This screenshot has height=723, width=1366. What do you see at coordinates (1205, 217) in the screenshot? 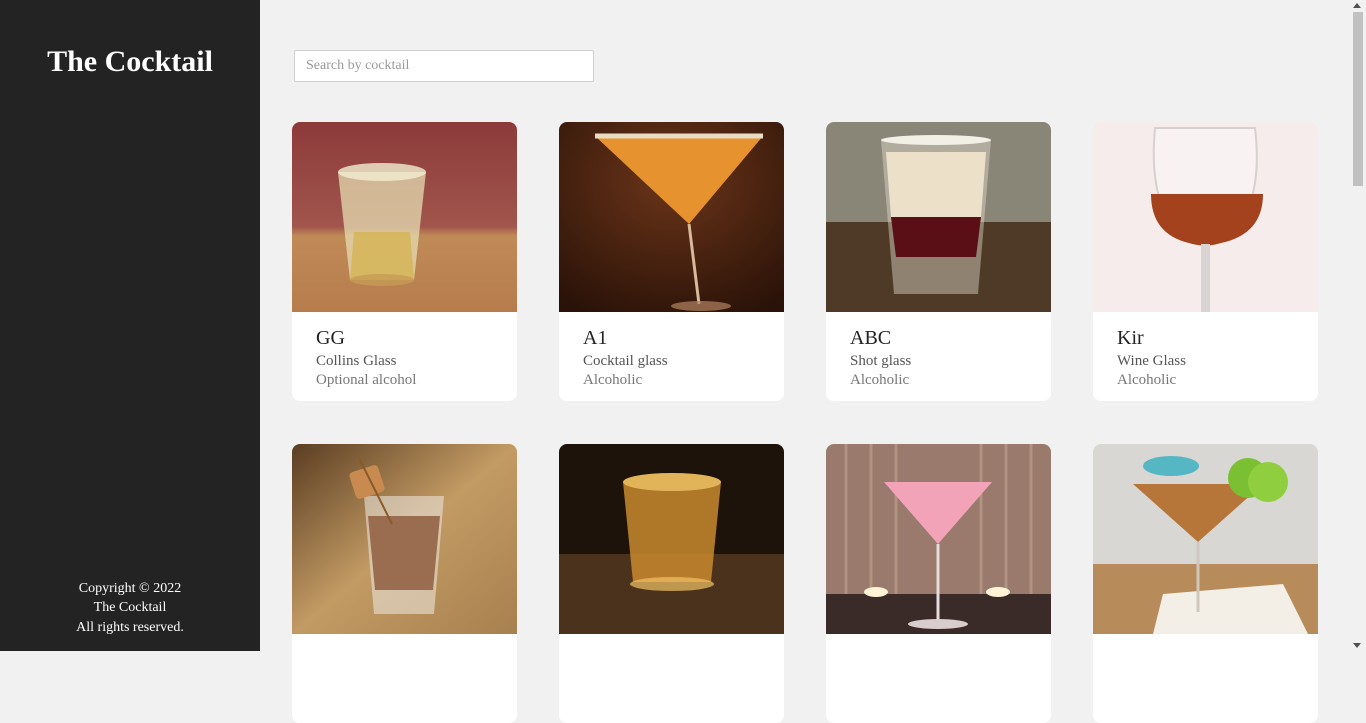
I see `red-wine-glass-photo` at bounding box center [1205, 217].